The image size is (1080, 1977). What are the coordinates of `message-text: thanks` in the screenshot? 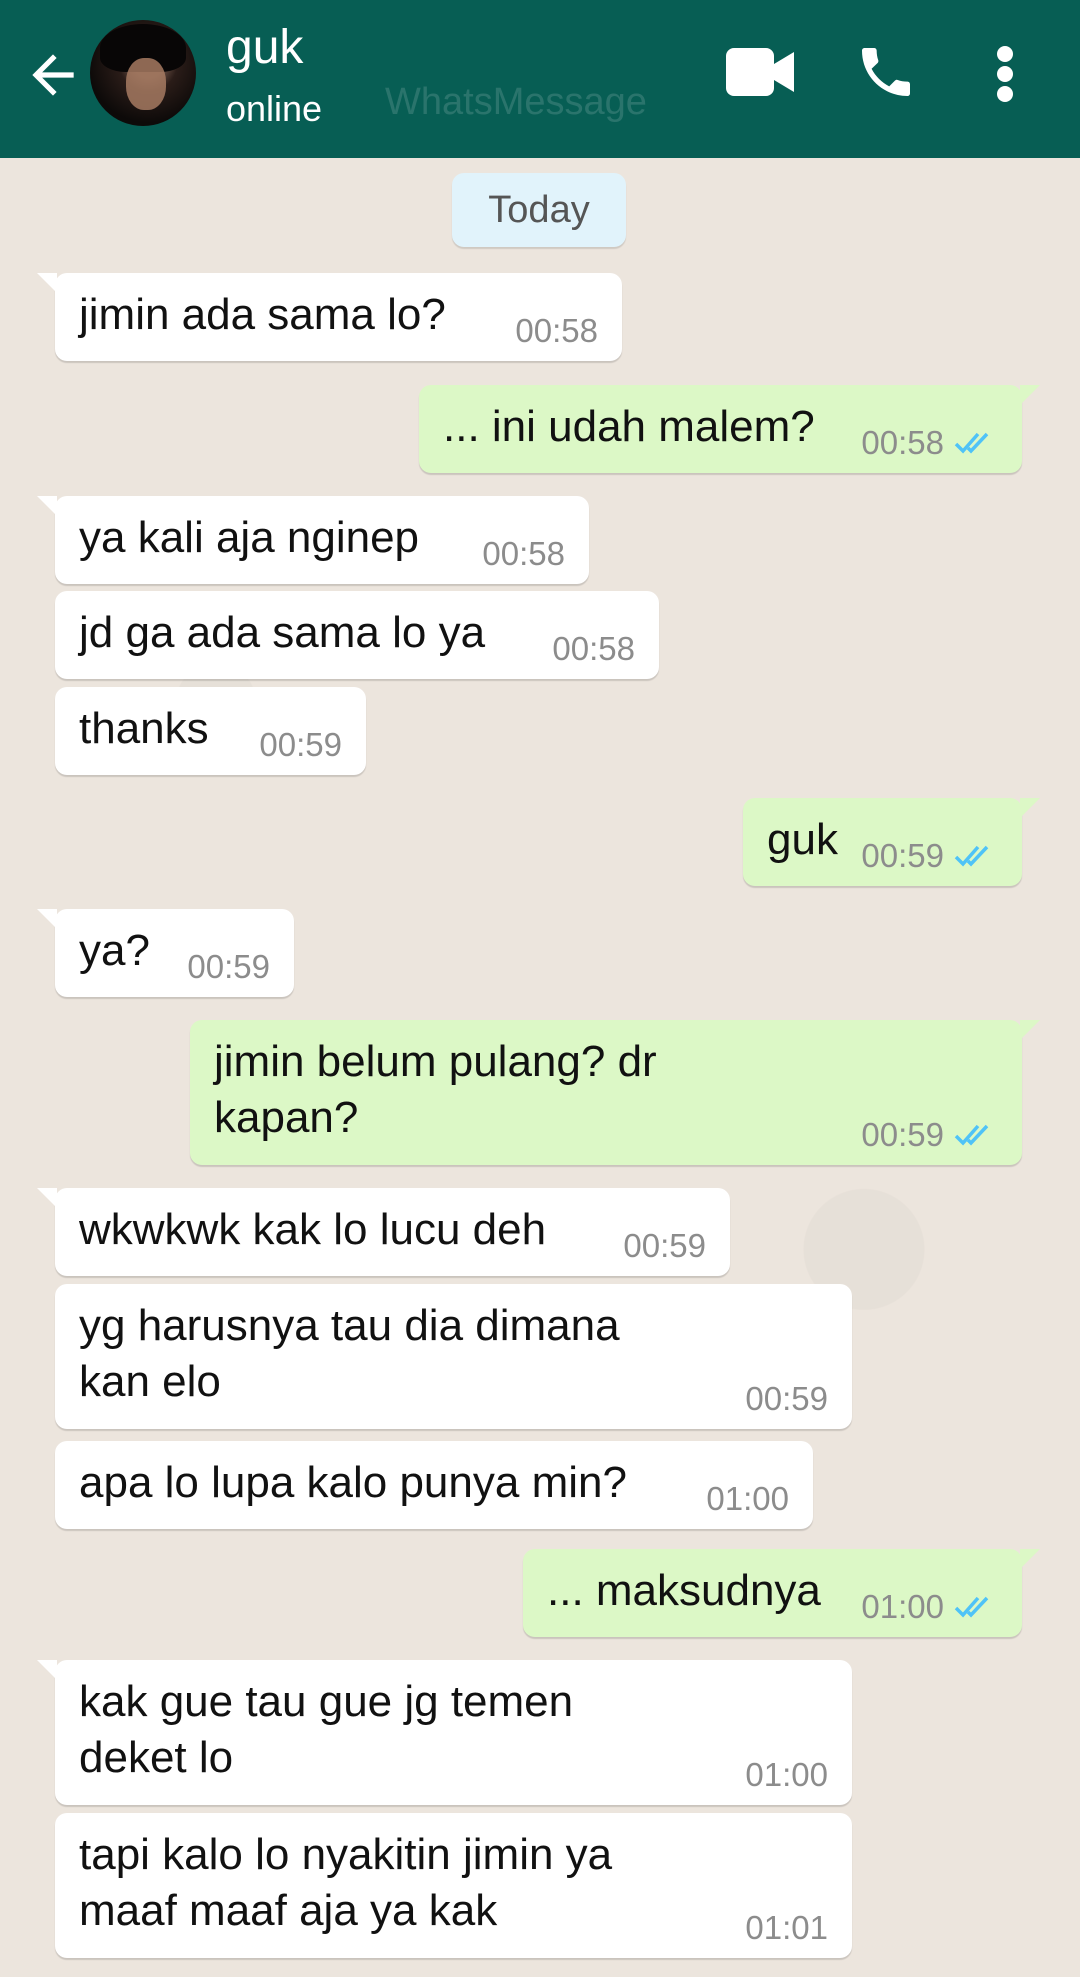 It's located at (144, 728).